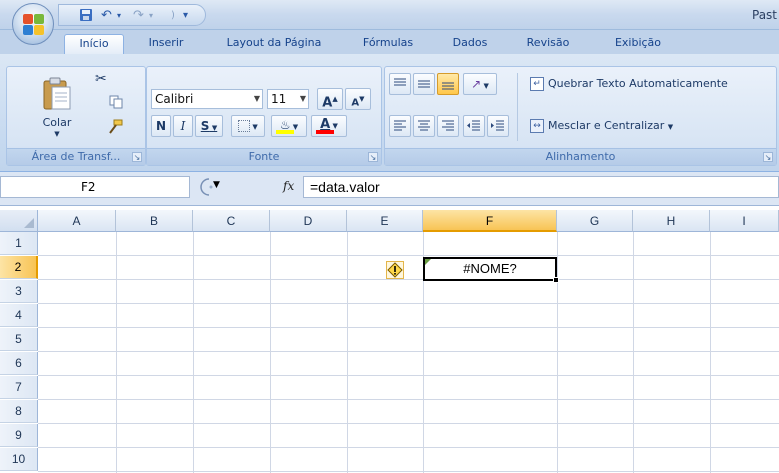 The width and height of the screenshot is (779, 473). I want to click on copy-icon, so click(116, 103).